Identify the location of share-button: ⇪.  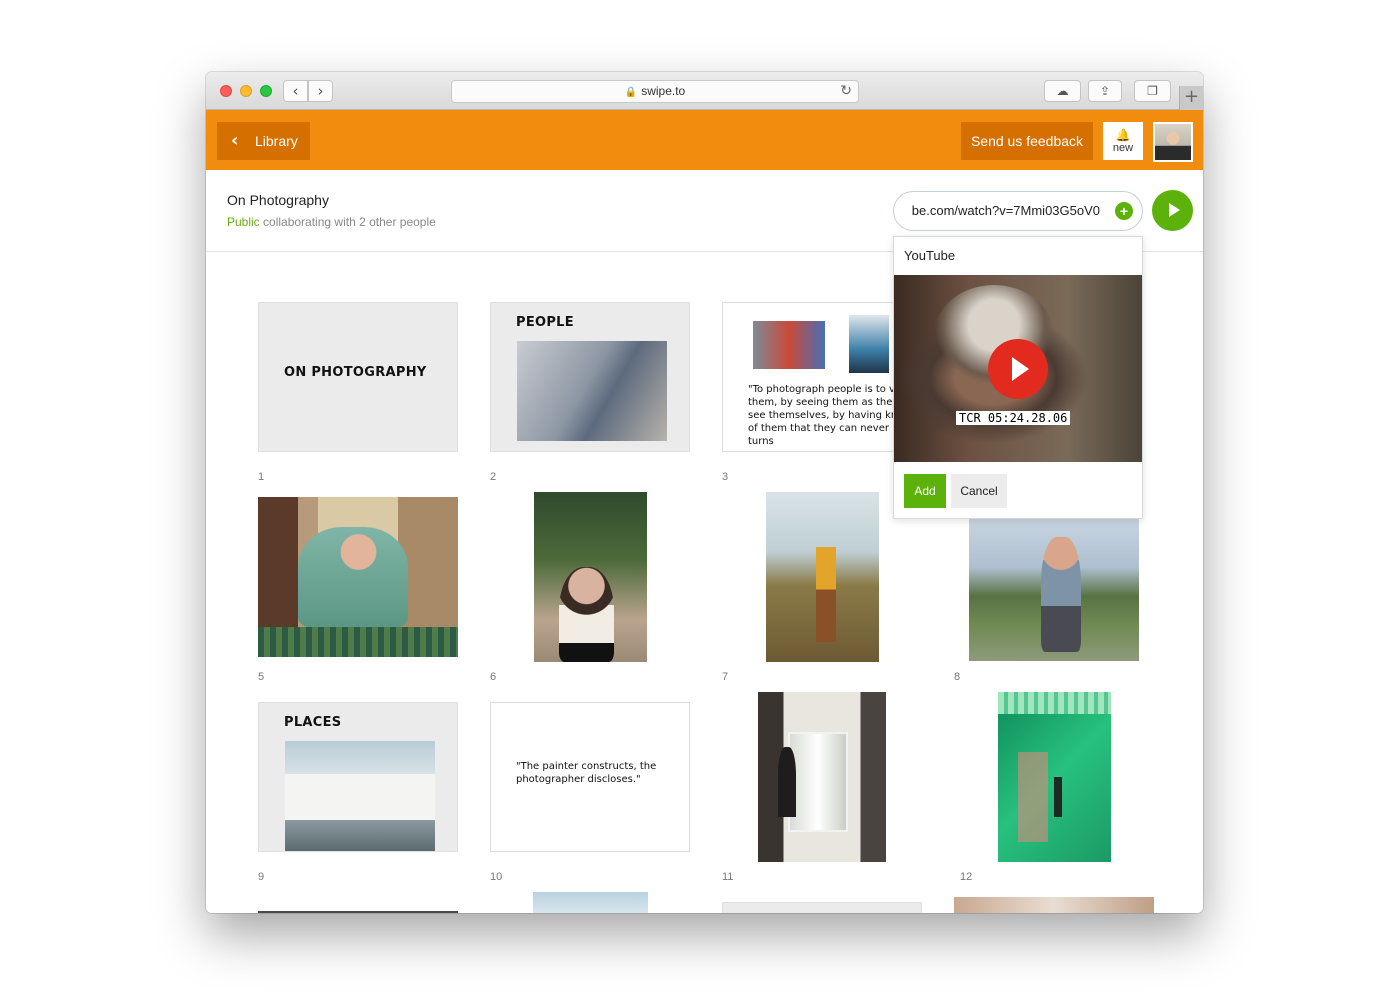
(1105, 91).